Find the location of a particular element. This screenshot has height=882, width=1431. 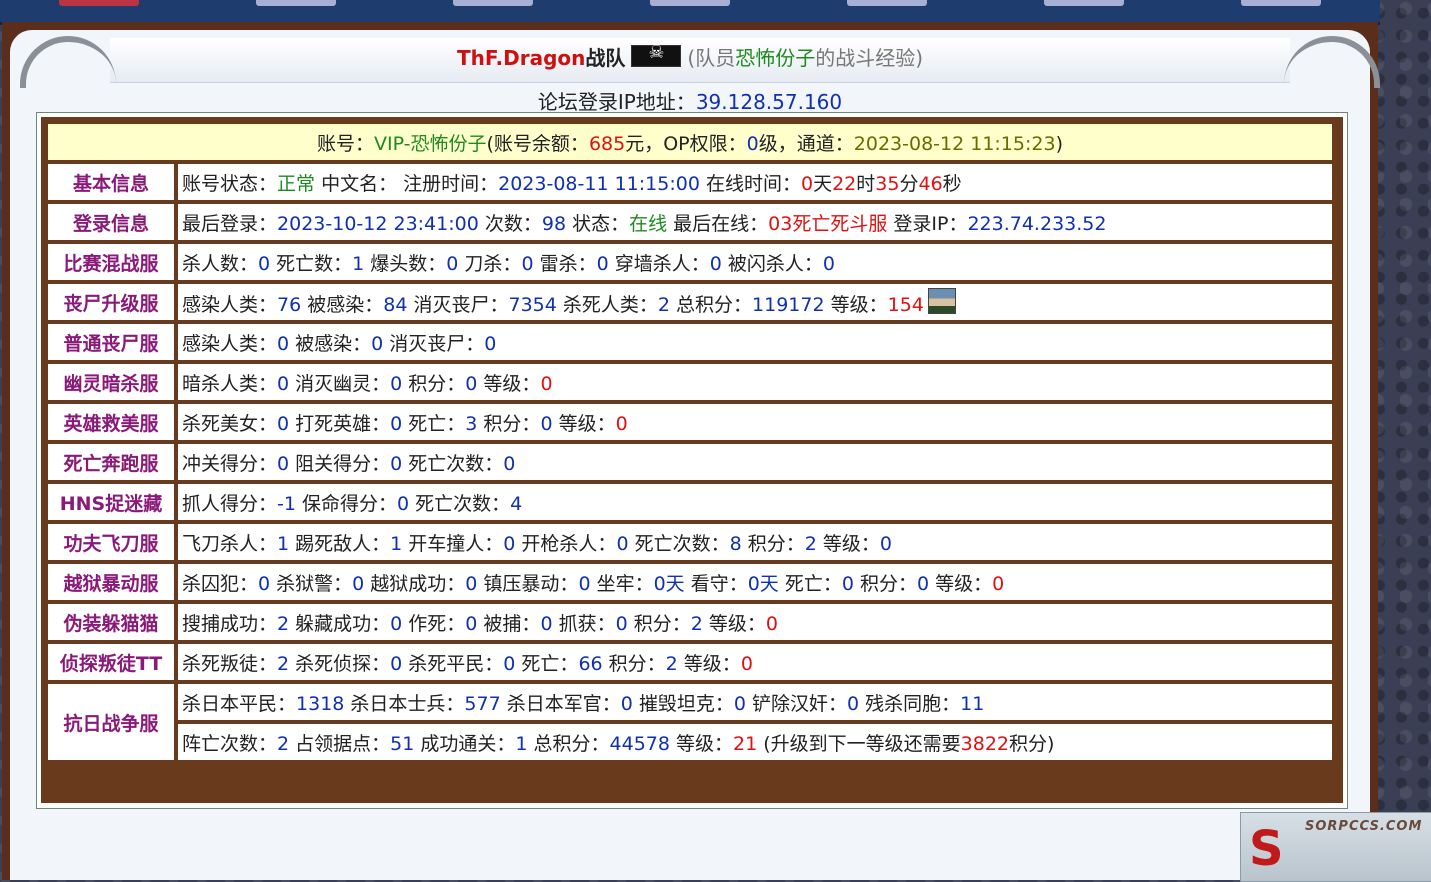

stat-value: 44578 is located at coordinates (639, 743).